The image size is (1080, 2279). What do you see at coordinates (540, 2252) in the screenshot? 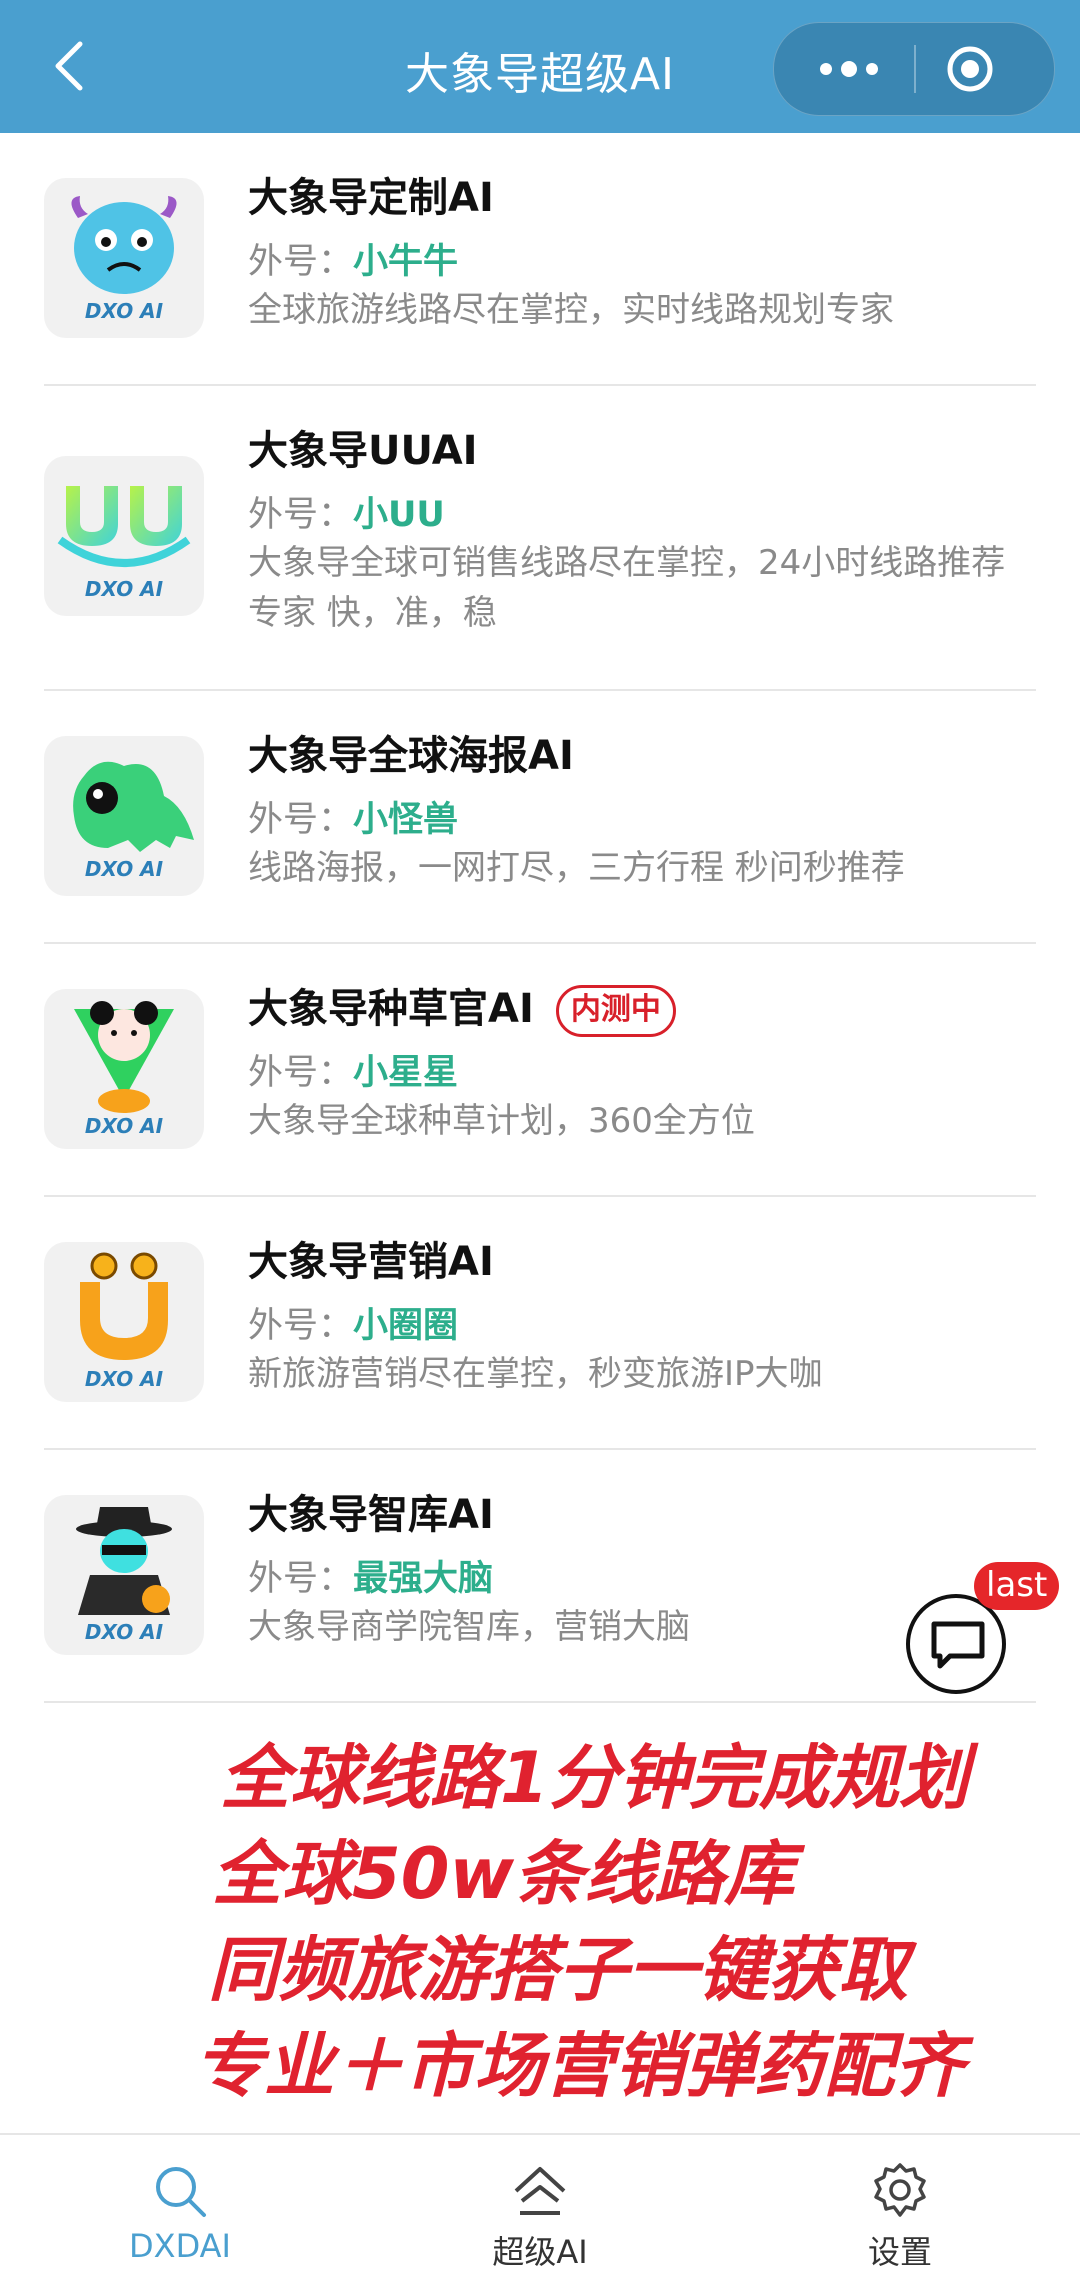
I see `tab-label: 超级AI` at bounding box center [540, 2252].